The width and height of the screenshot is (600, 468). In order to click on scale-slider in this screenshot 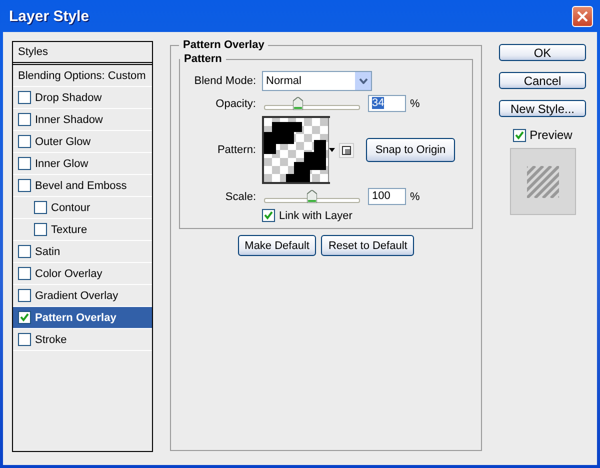, I will do `click(312, 197)`.